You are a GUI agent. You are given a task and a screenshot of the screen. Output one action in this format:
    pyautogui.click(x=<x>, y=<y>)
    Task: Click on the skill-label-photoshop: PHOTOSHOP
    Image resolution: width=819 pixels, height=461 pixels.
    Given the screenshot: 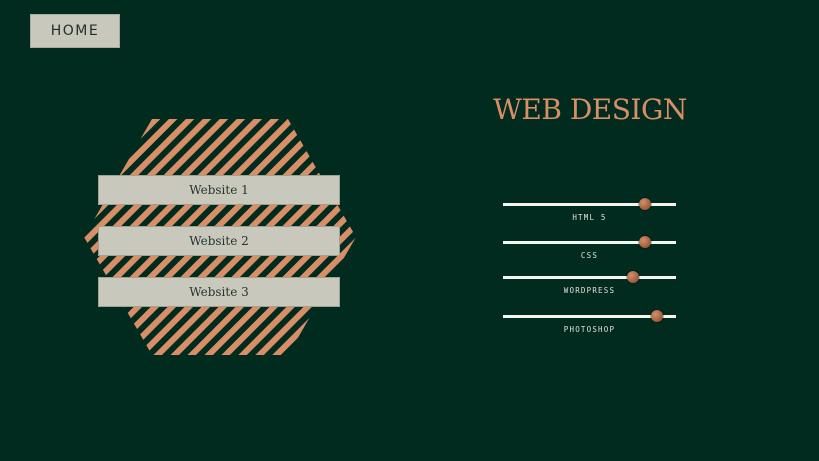 What is the action you would take?
    pyautogui.click(x=589, y=329)
    